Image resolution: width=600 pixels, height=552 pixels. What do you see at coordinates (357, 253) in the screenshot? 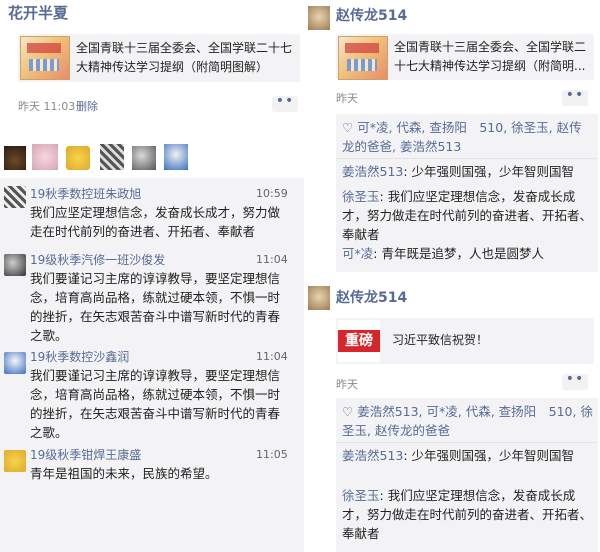
I see `comment-author: 可*凌` at bounding box center [357, 253].